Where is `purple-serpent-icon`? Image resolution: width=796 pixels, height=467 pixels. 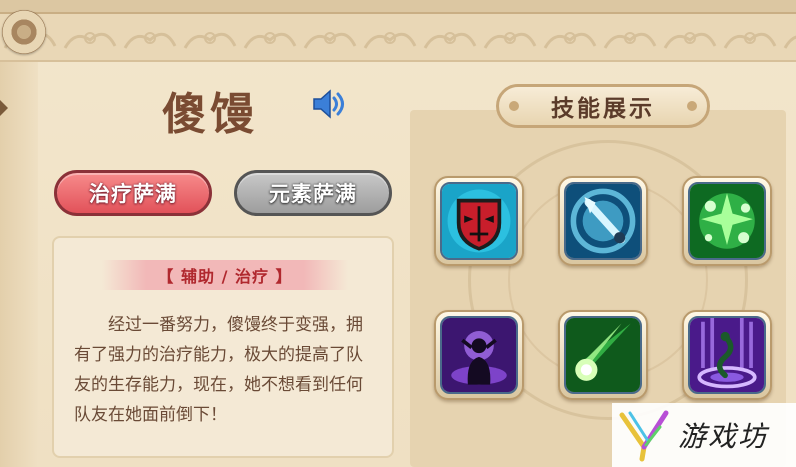 purple-serpent-icon is located at coordinates (727, 355).